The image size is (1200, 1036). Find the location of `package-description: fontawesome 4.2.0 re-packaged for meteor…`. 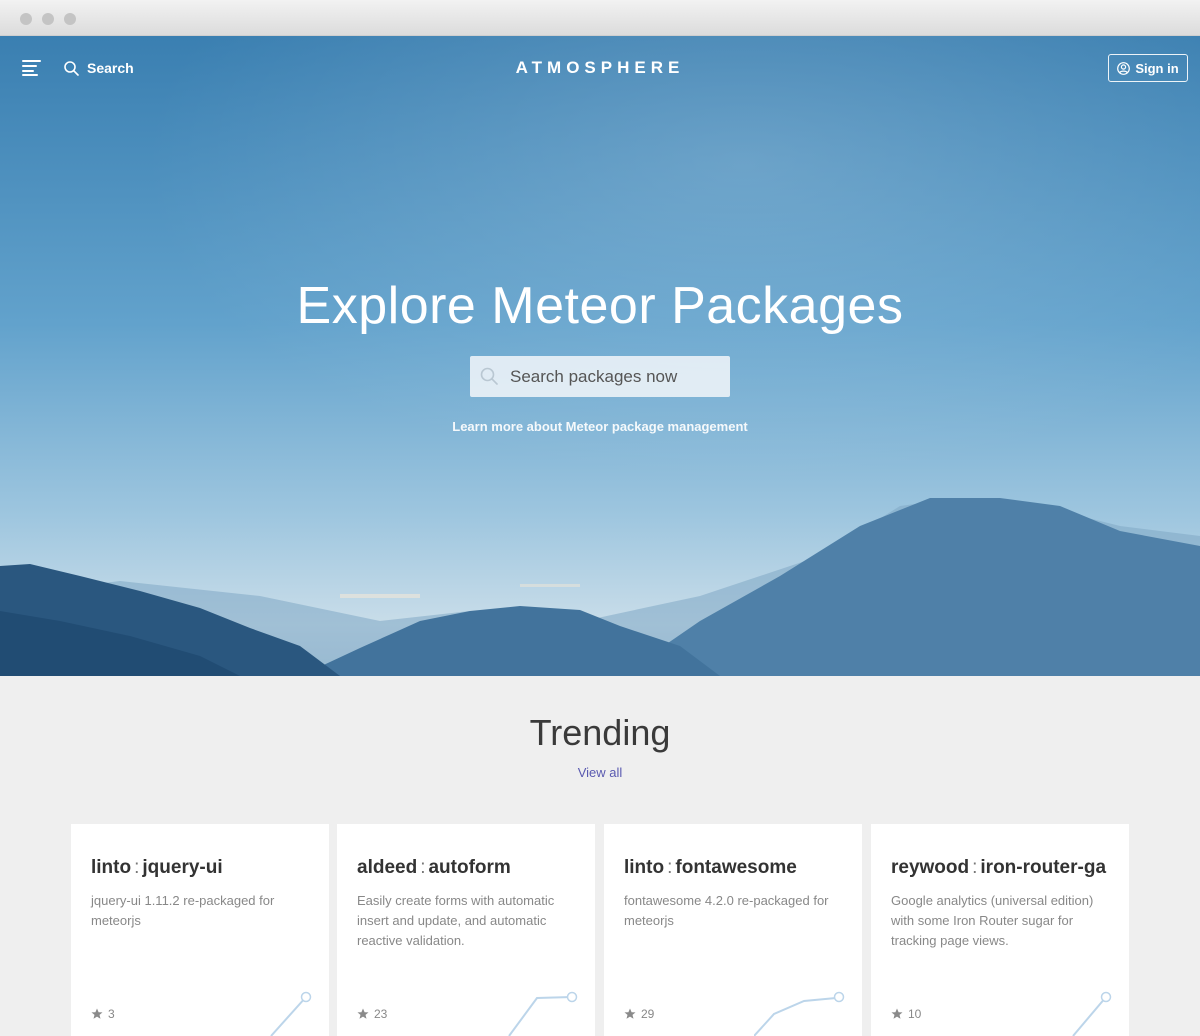

package-description: fontawesome 4.2.0 re-packaged for meteor… is located at coordinates (726, 910).